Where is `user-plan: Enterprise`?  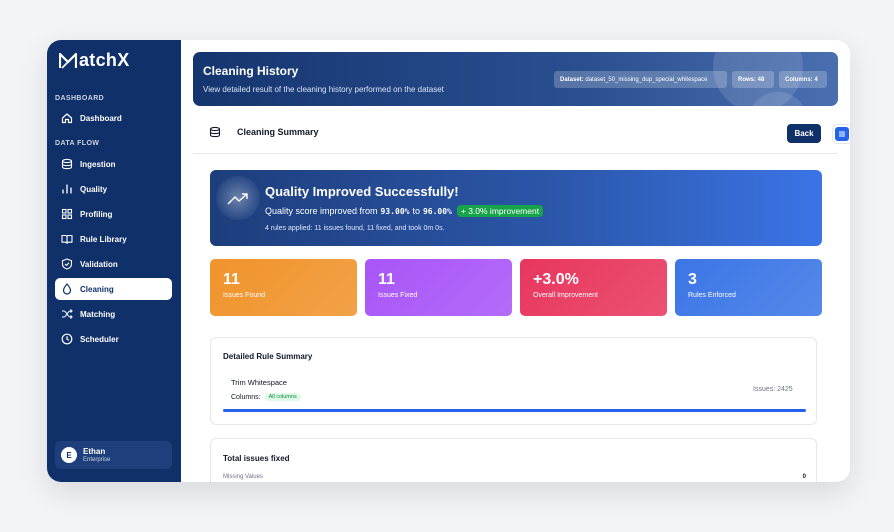
user-plan: Enterprise is located at coordinates (97, 459).